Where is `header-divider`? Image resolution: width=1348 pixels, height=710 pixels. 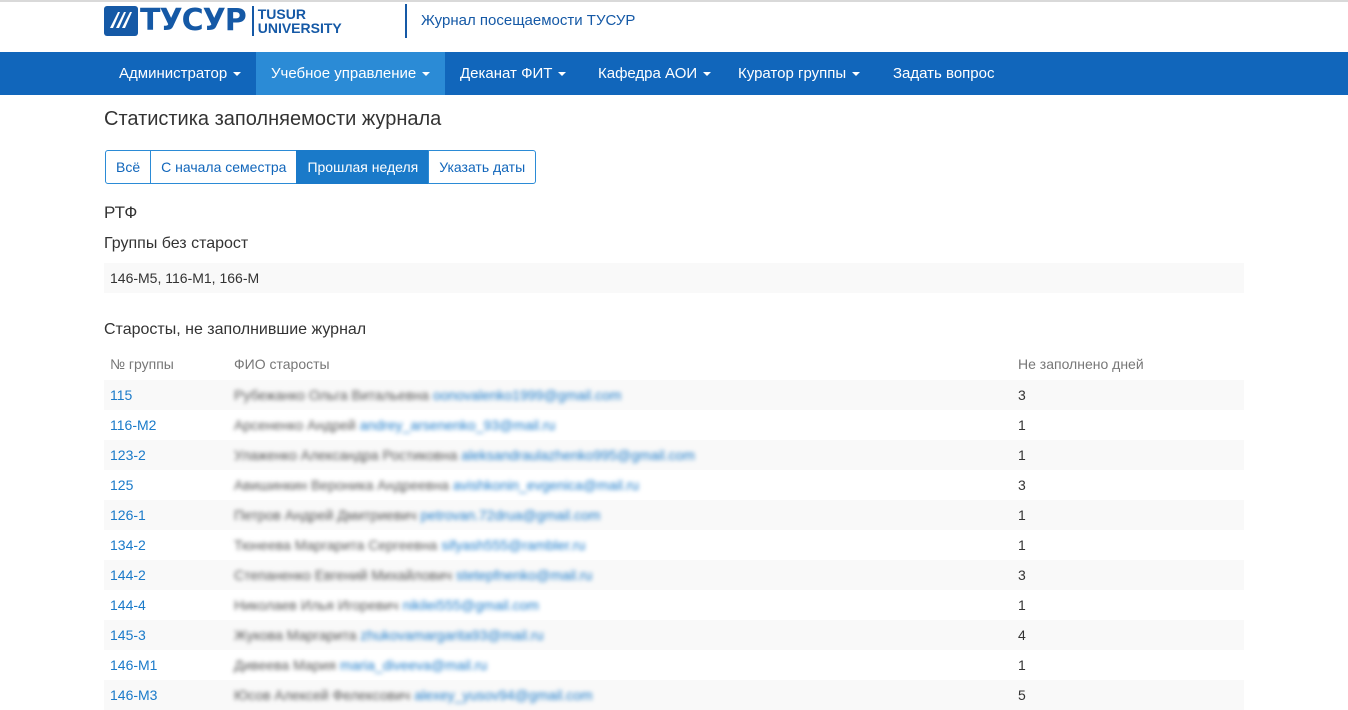
header-divider is located at coordinates (406, 21).